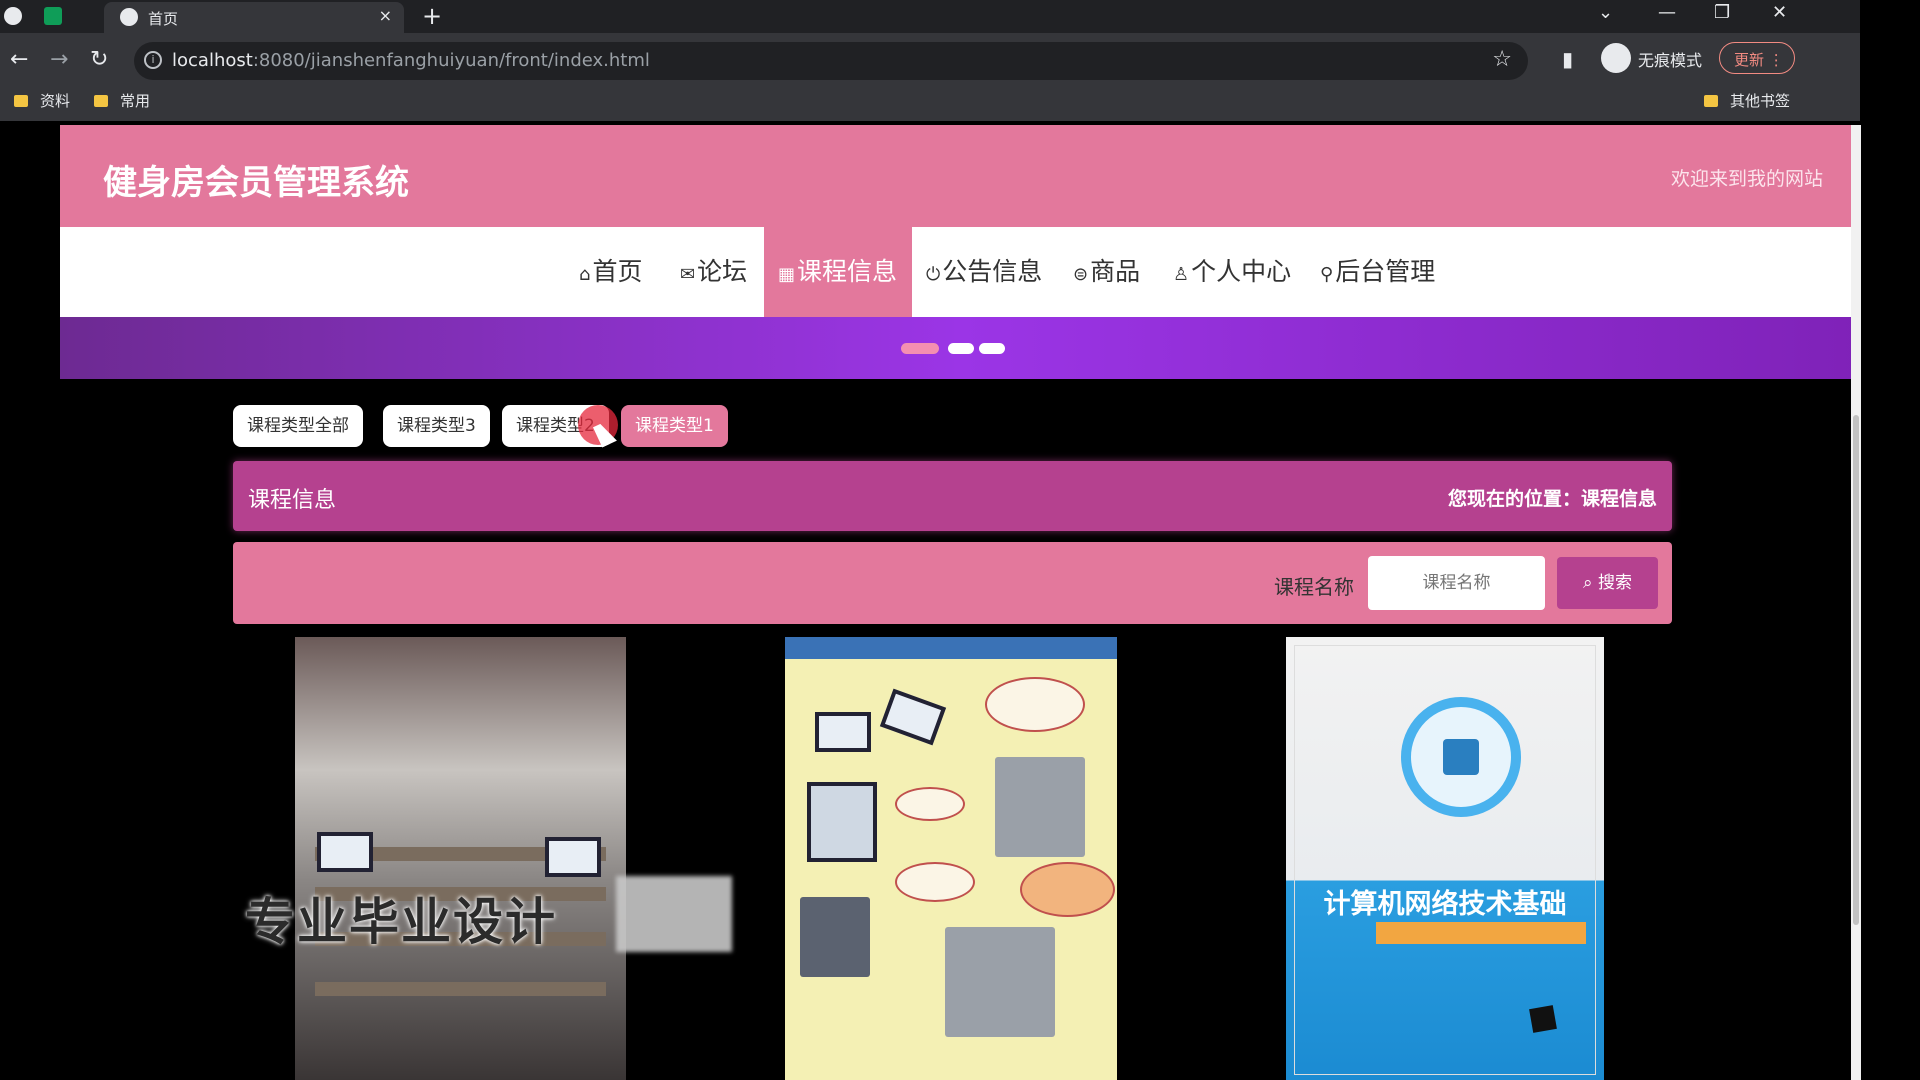  Describe the element at coordinates (952, 496) in the screenshot. I see `section-header: 课程信息 您现在的位置：课程信息` at that location.